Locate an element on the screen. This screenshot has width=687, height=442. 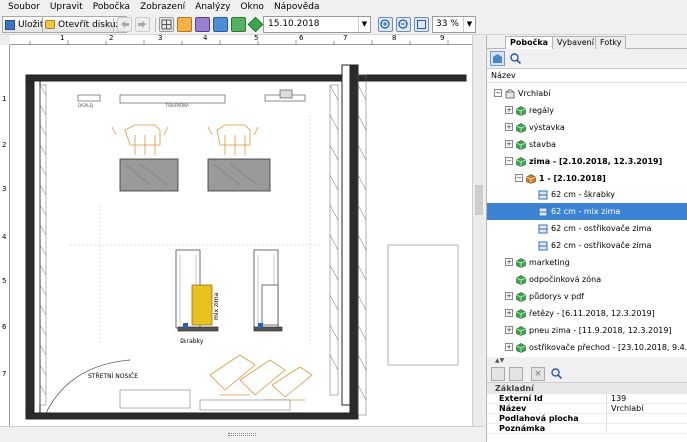
tree-item: − 1 - [2.10.2018] is located at coordinates (587, 178).